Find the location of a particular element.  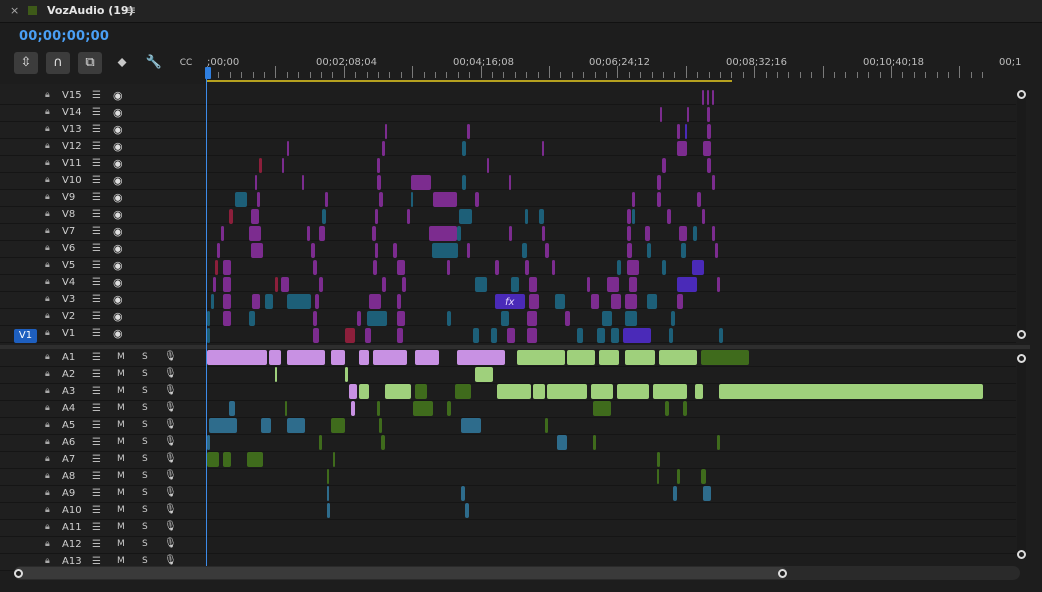

linked-selection-icon: ⧉ is located at coordinates (90, 63).